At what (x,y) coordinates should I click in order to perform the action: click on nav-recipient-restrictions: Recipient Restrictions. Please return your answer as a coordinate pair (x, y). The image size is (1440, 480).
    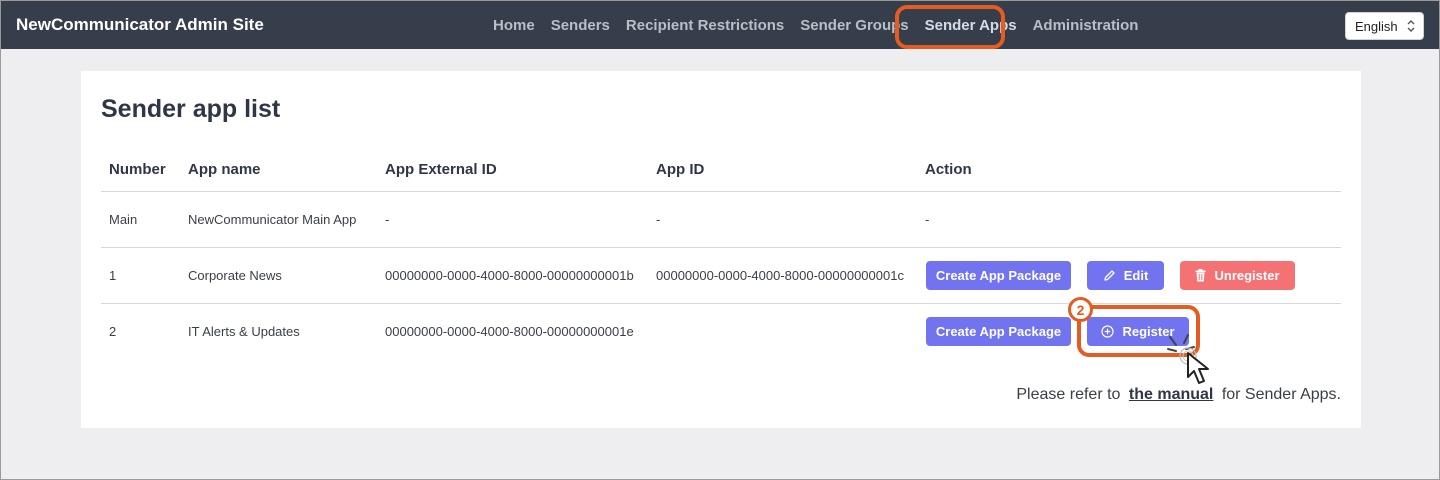
    Looking at the image, I should click on (705, 25).